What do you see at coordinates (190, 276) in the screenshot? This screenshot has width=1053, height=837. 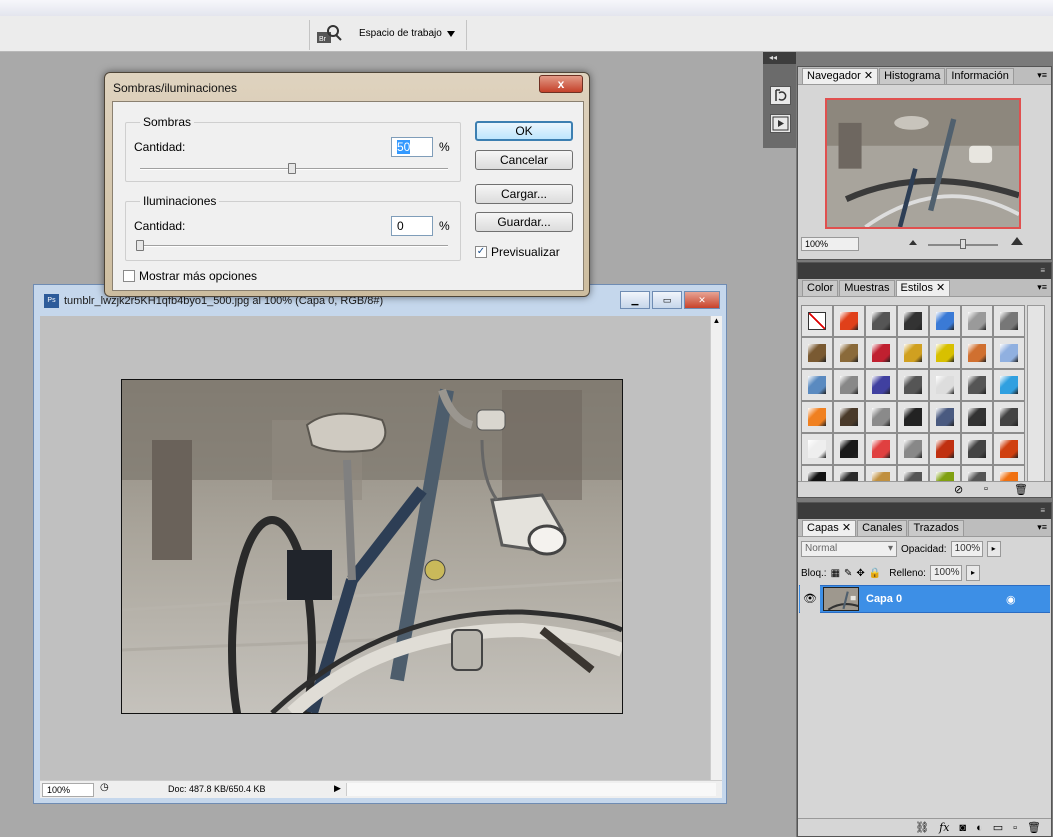 I see `more-options-checkbox: Mostrar más opciones` at bounding box center [190, 276].